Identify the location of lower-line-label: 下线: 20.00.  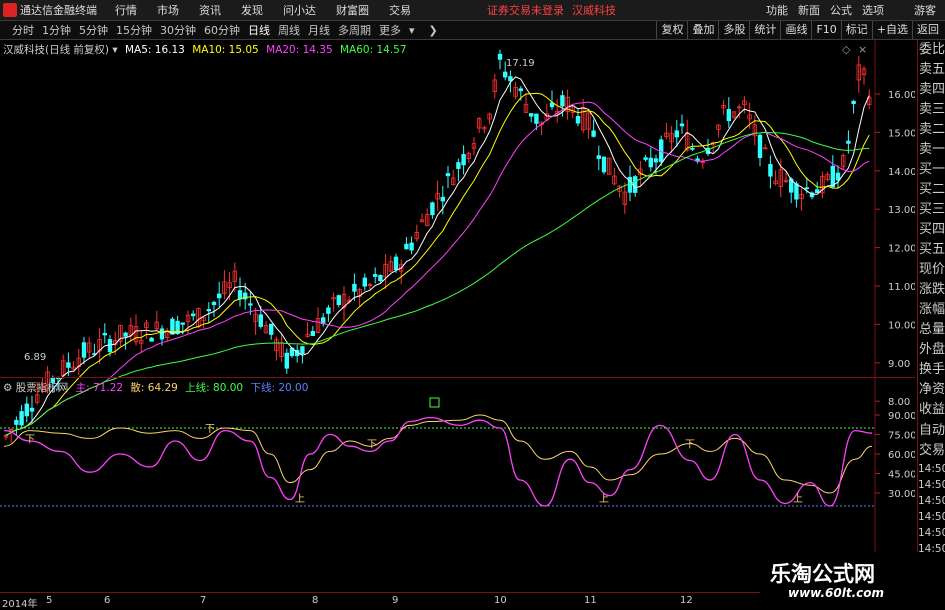
(279, 388).